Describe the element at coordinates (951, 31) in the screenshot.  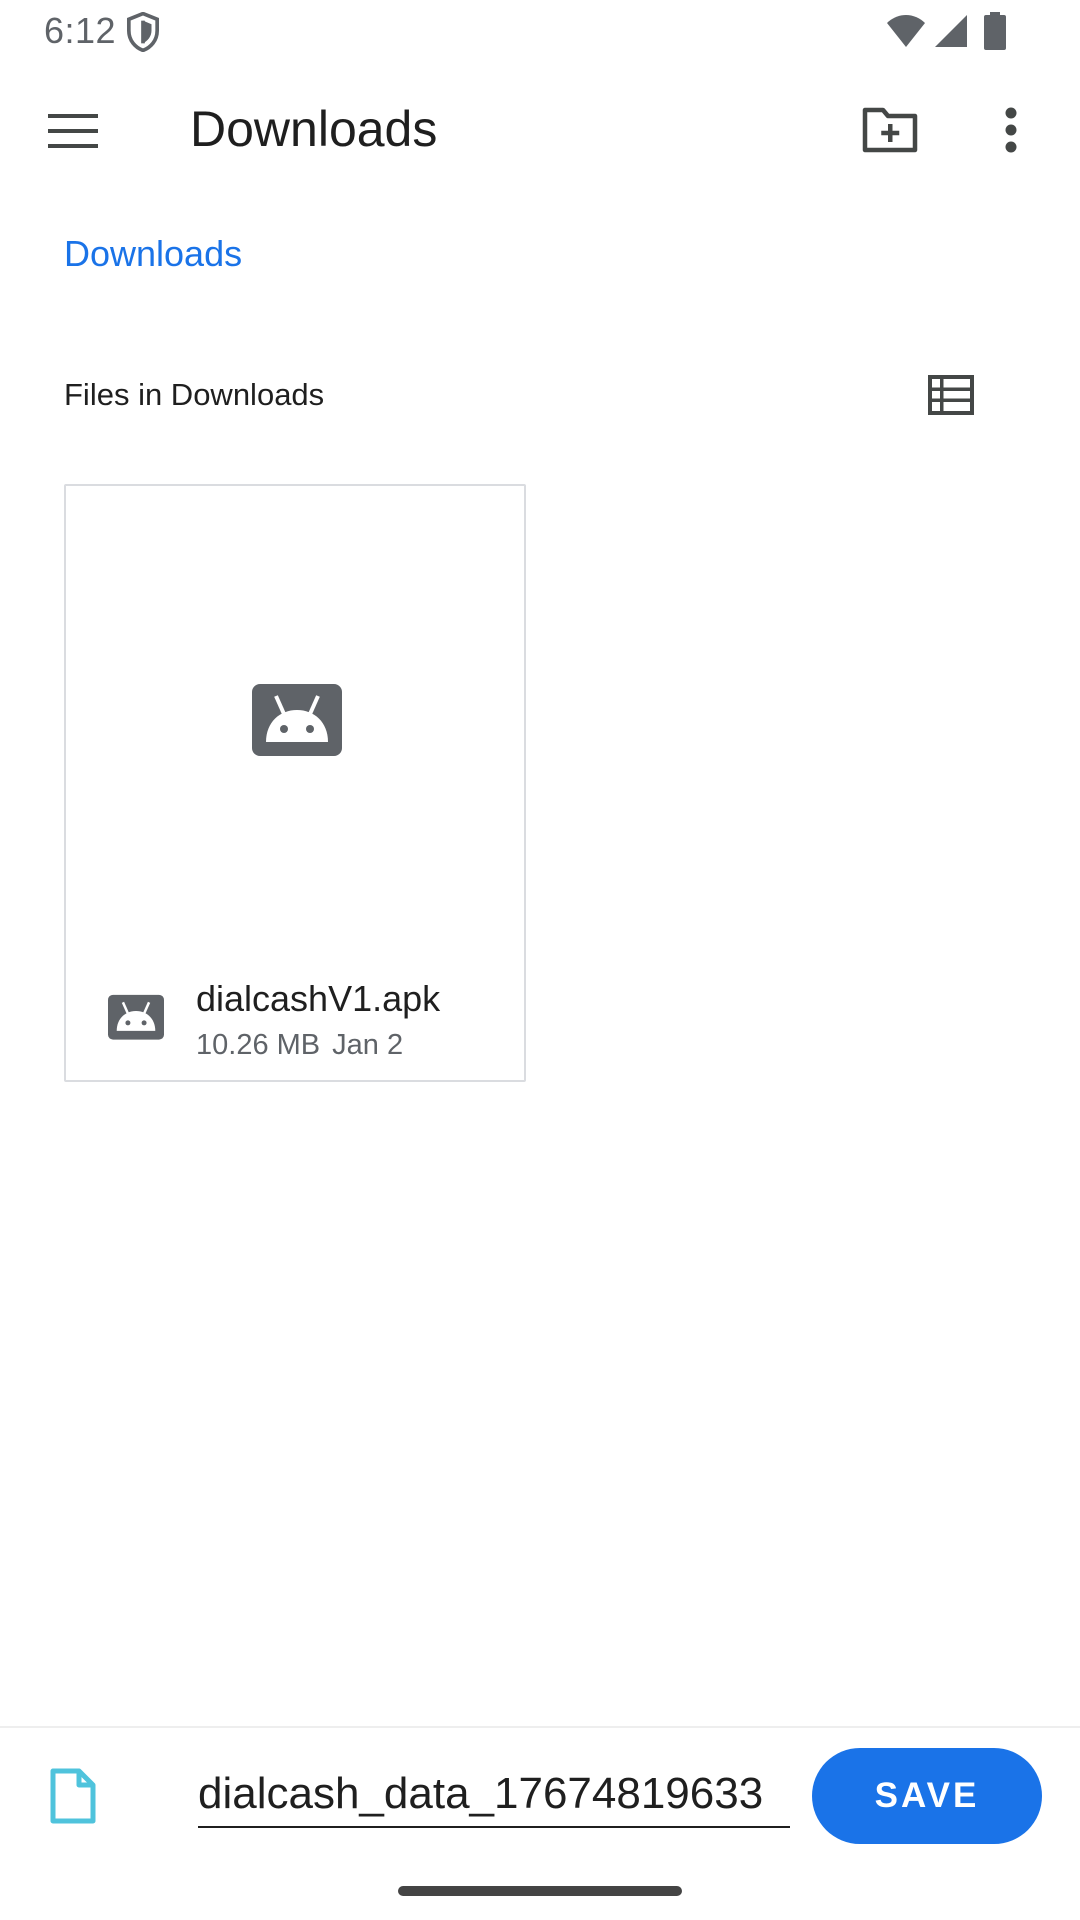
I see `signal-icon` at that location.